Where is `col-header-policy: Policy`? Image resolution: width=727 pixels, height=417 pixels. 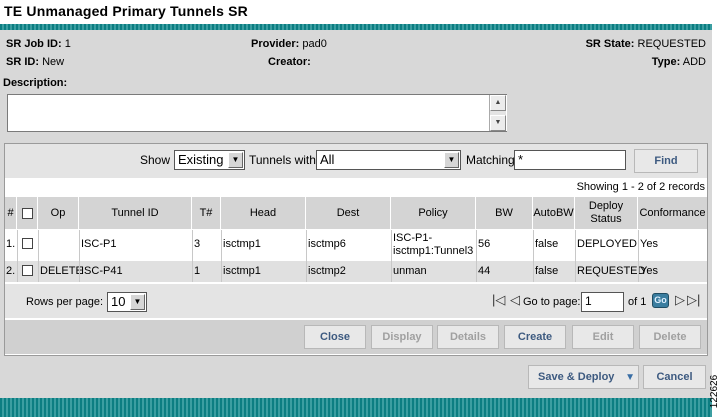
col-header-policy: Policy is located at coordinates (433, 213).